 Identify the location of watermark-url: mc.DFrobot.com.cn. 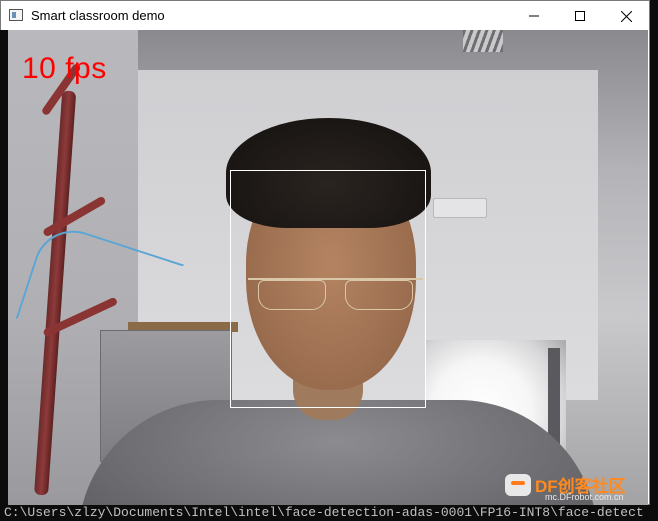
(584, 497).